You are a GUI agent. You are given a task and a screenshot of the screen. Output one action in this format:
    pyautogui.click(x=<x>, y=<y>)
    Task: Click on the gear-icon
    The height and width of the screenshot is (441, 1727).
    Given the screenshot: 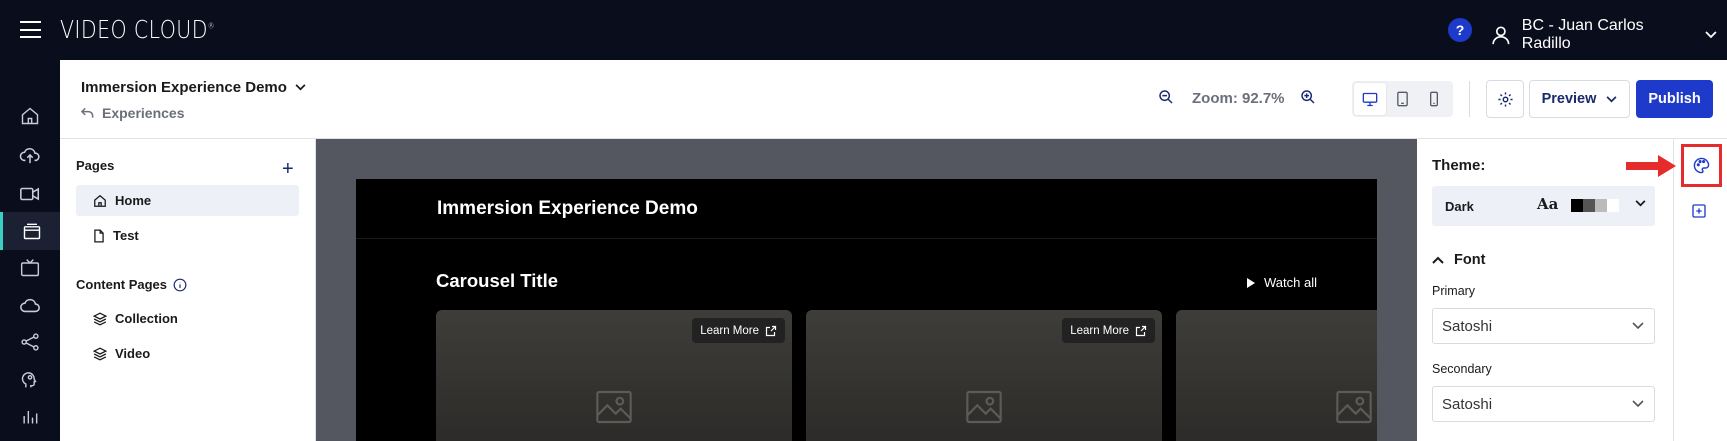 What is the action you would take?
    pyautogui.click(x=1505, y=99)
    